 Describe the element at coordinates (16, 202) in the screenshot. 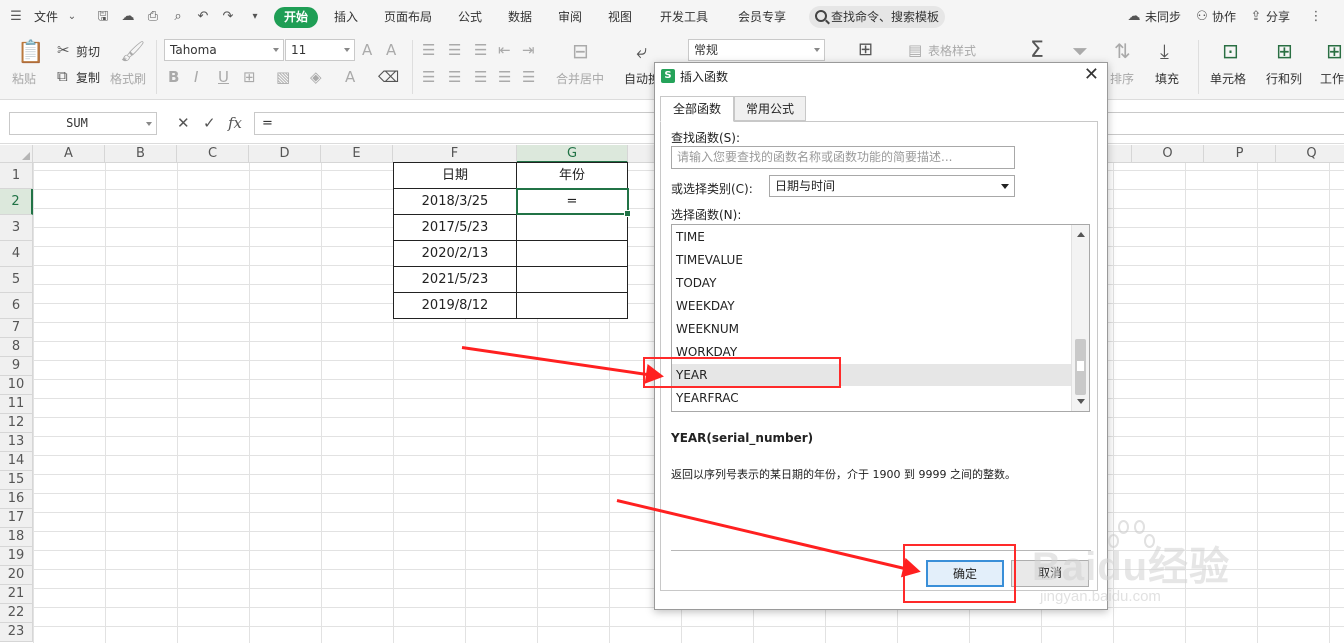

I see `row-header-2: 2` at that location.